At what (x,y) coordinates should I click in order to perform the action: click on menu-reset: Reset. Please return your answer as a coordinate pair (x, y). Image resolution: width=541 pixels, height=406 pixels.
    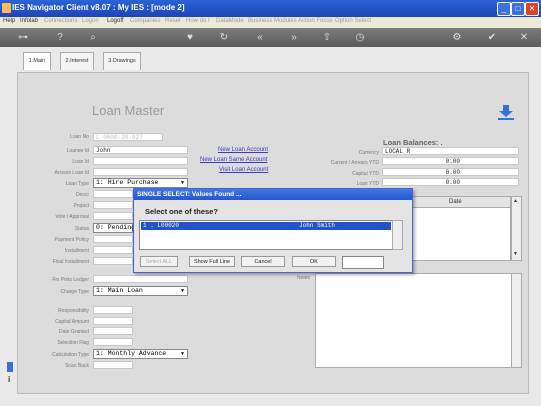
    Looking at the image, I should click on (173, 21).